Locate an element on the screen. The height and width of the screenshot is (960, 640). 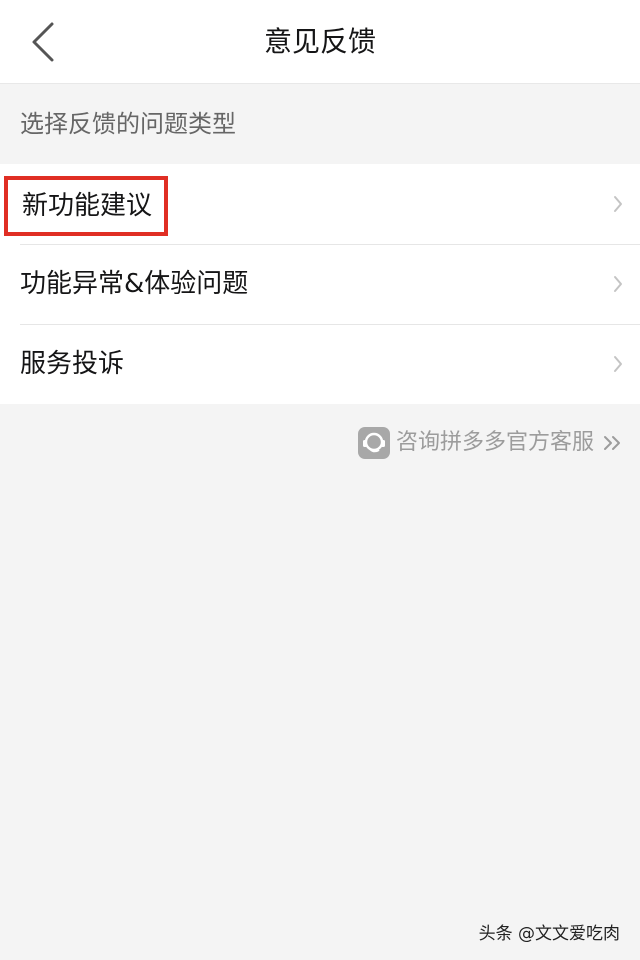
customer-service-label: 咨询拼多多官方客服 is located at coordinates (494, 442).